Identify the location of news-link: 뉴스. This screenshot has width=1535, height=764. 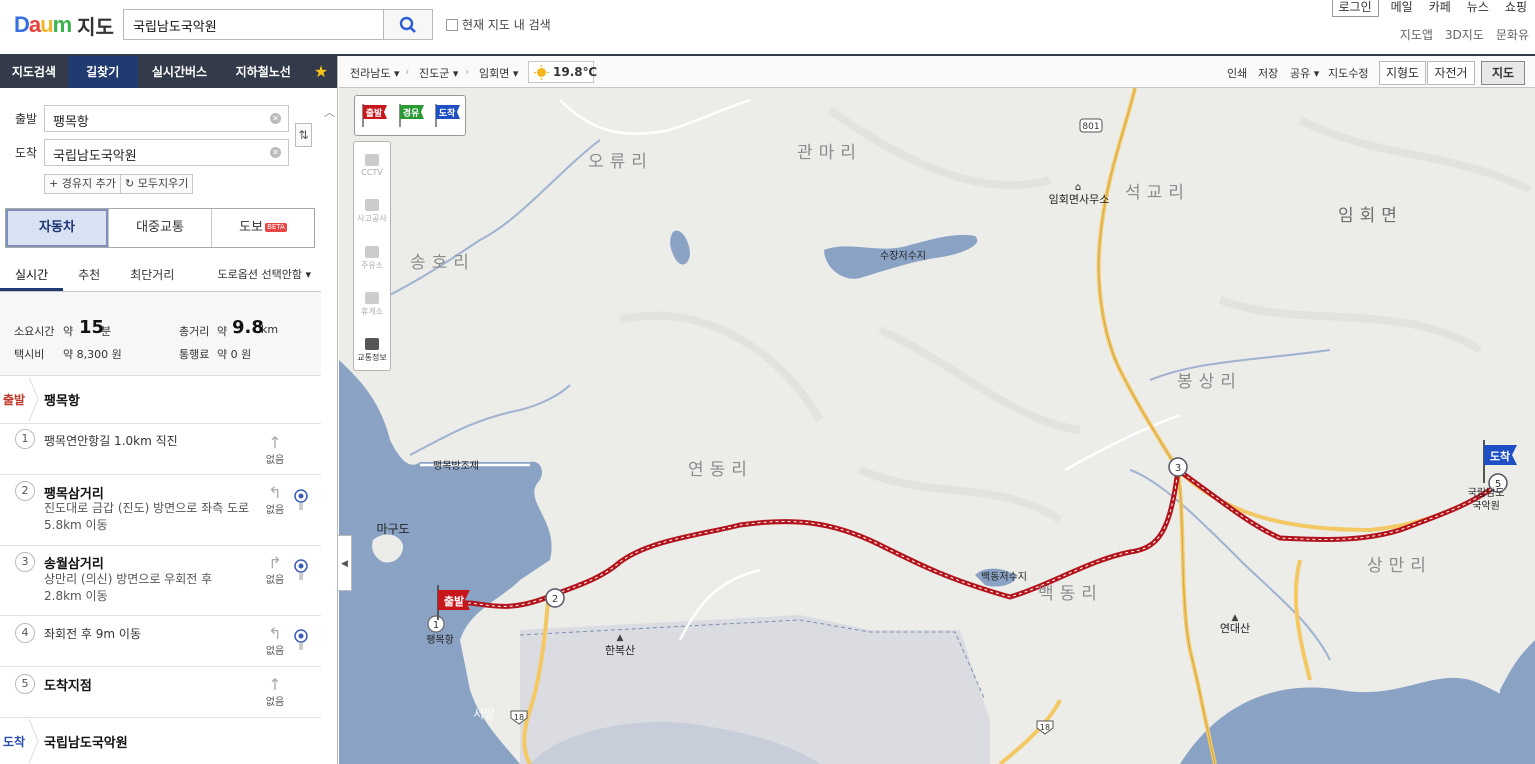
(1478, 8).